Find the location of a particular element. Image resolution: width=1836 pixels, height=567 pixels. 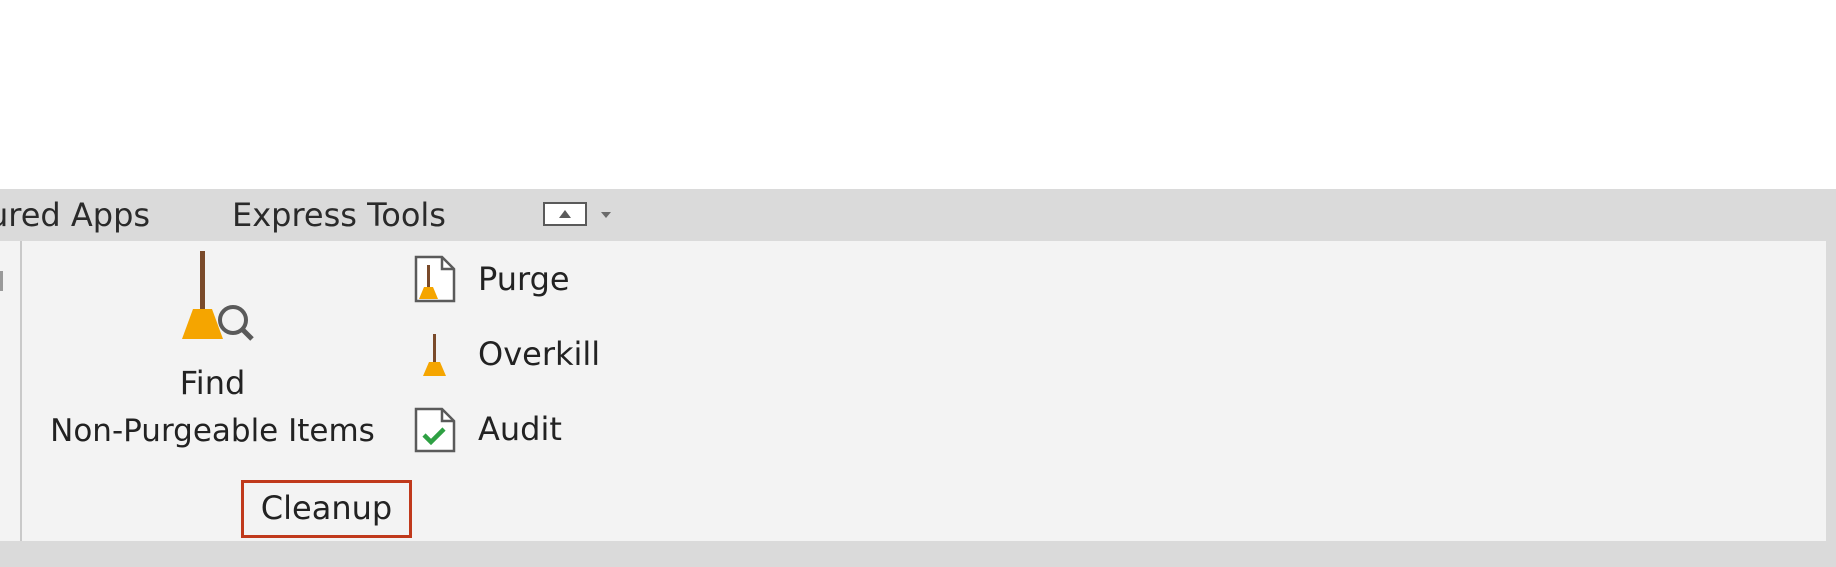

overkill-label: Overkill is located at coordinates (539, 354).